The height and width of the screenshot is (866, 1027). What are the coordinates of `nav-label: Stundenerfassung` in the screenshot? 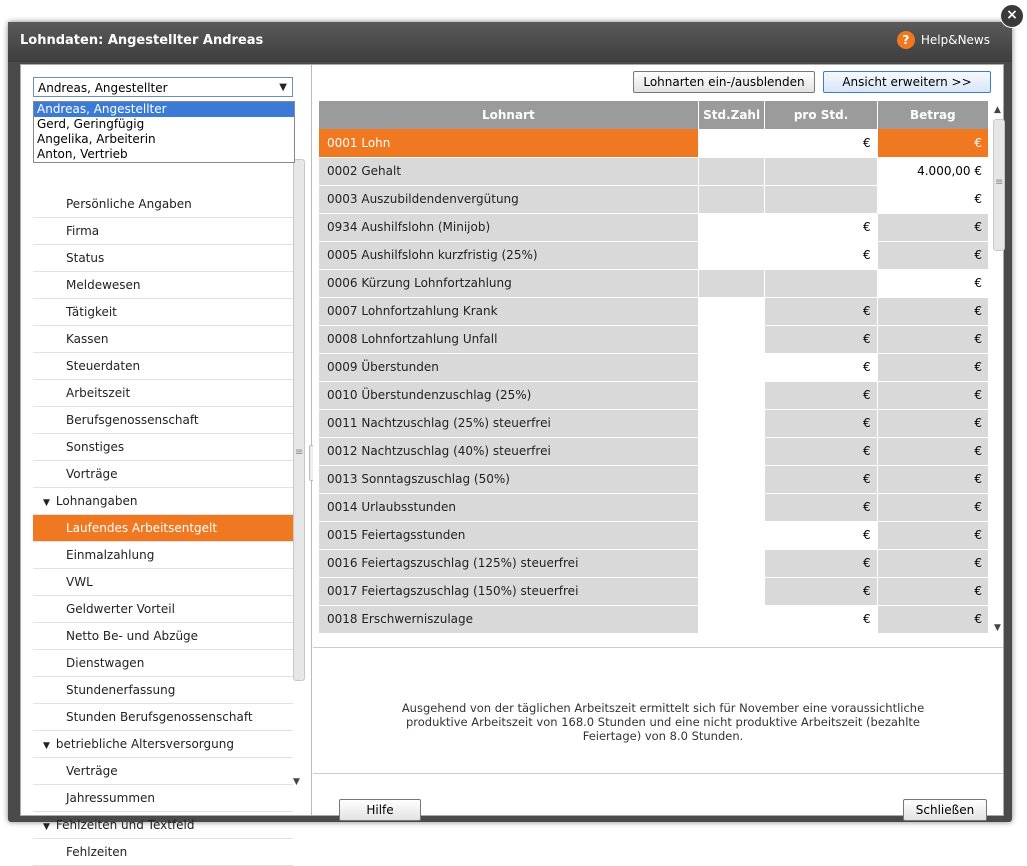 It's located at (120, 690).